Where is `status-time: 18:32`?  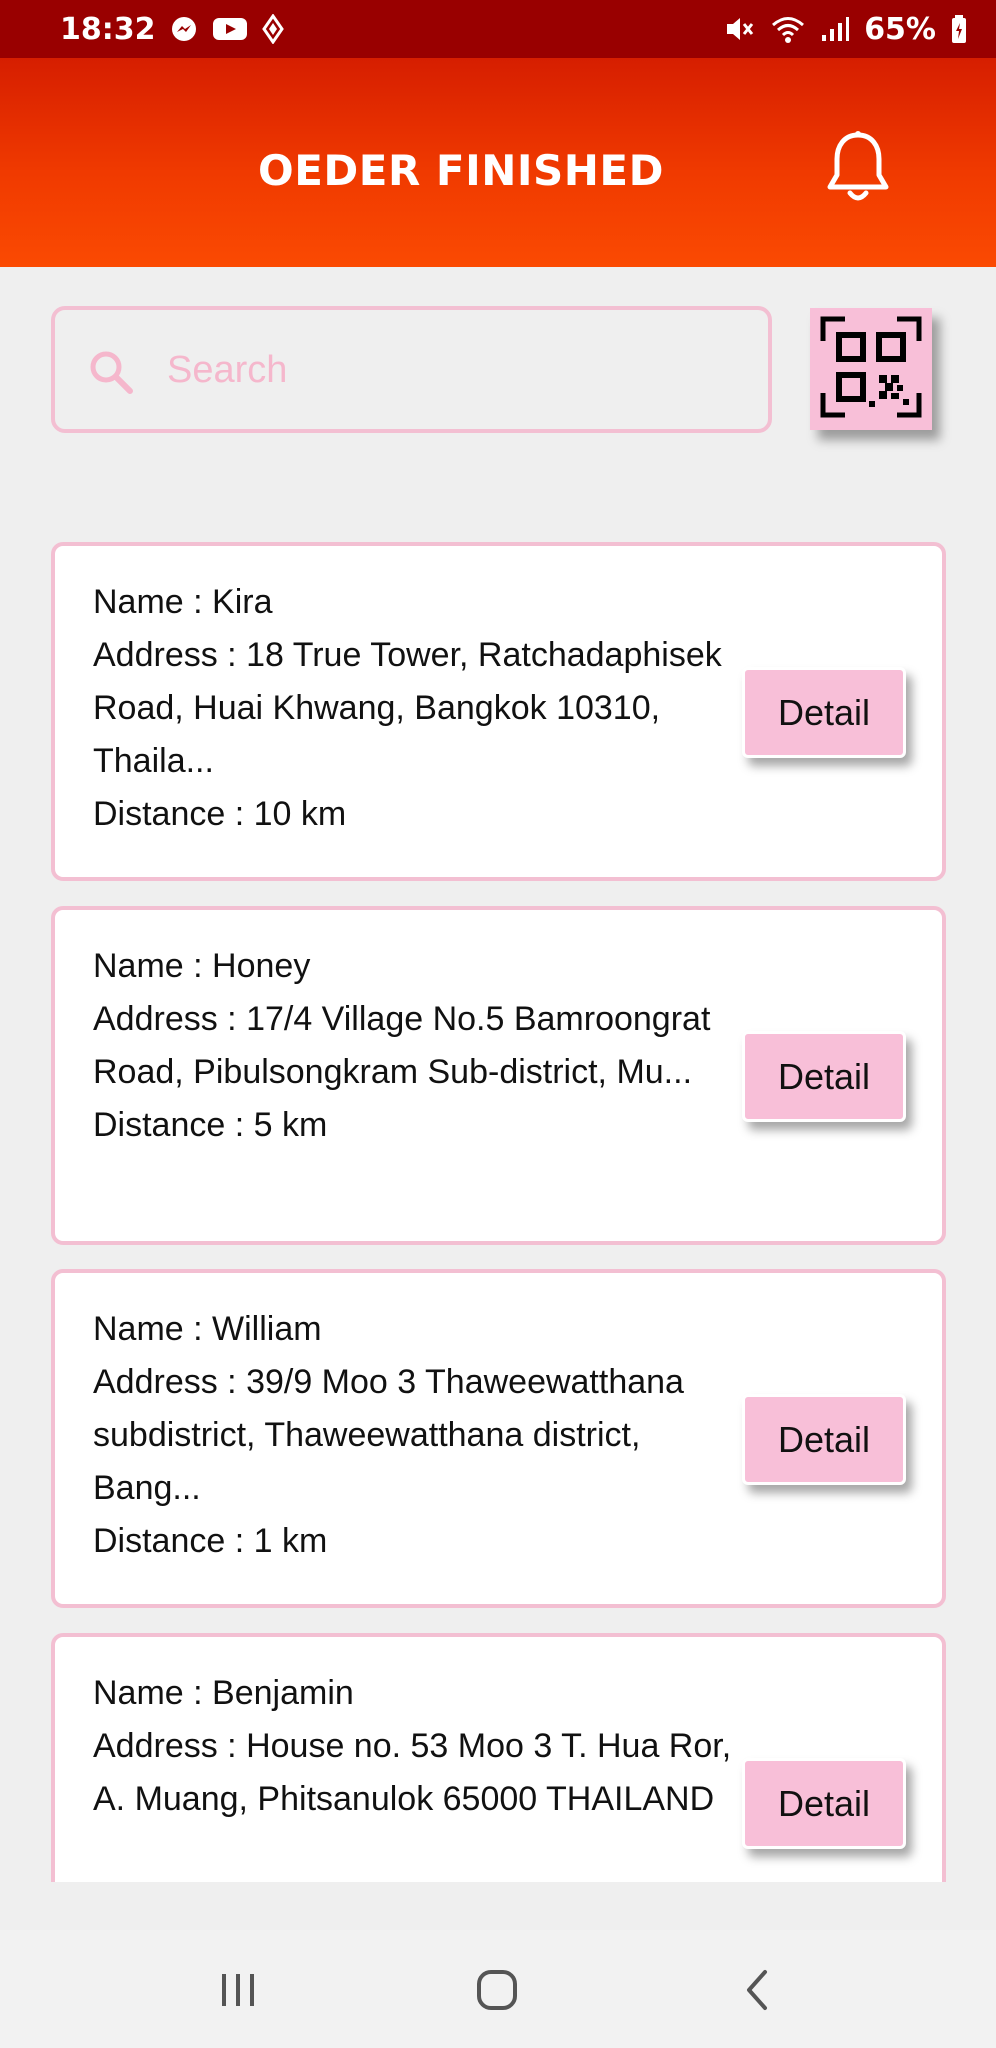 status-time: 18:32 is located at coordinates (108, 29).